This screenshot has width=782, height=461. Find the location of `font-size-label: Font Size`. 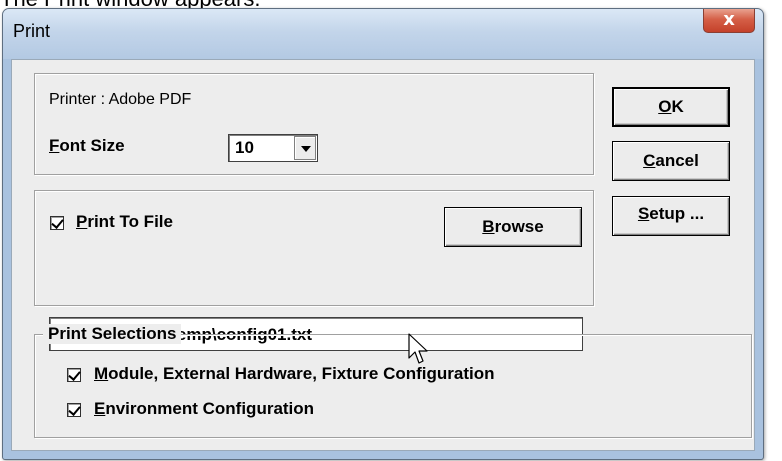

font-size-label: Font Size is located at coordinates (87, 145).